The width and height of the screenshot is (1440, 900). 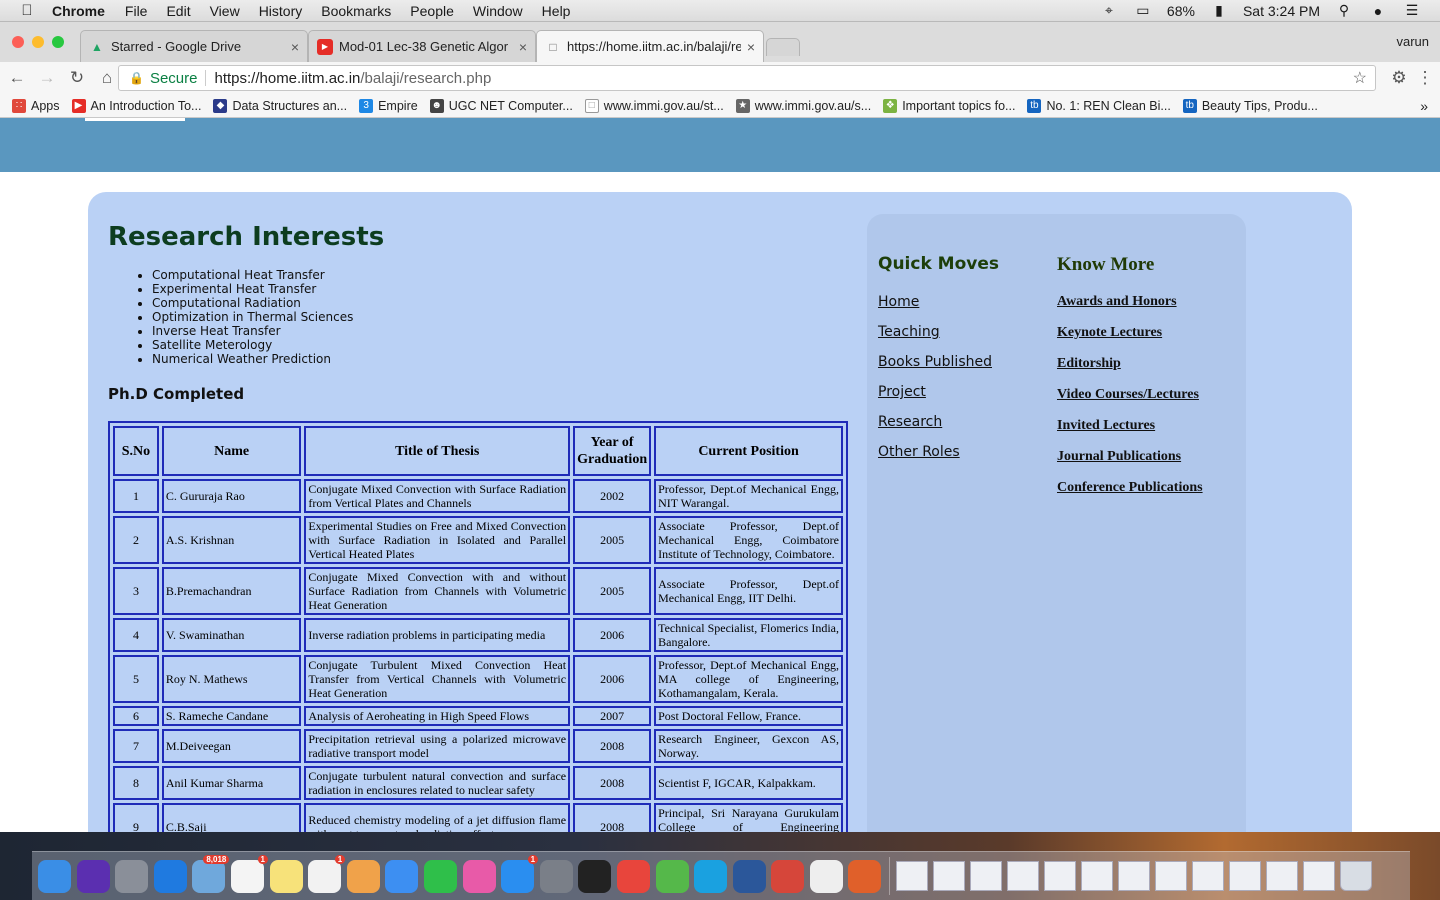 I want to click on new-tab-button, so click(x=783, y=47).